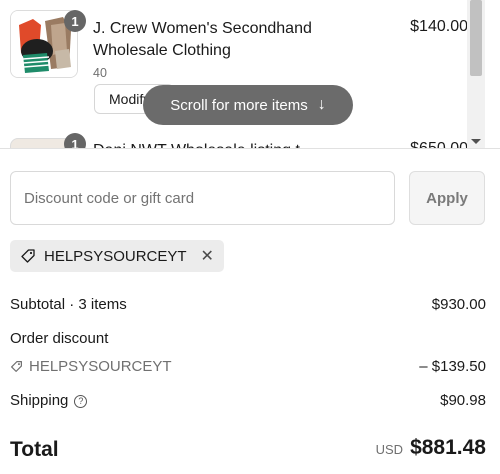  I want to click on item-price: $140.00, so click(439, 26).